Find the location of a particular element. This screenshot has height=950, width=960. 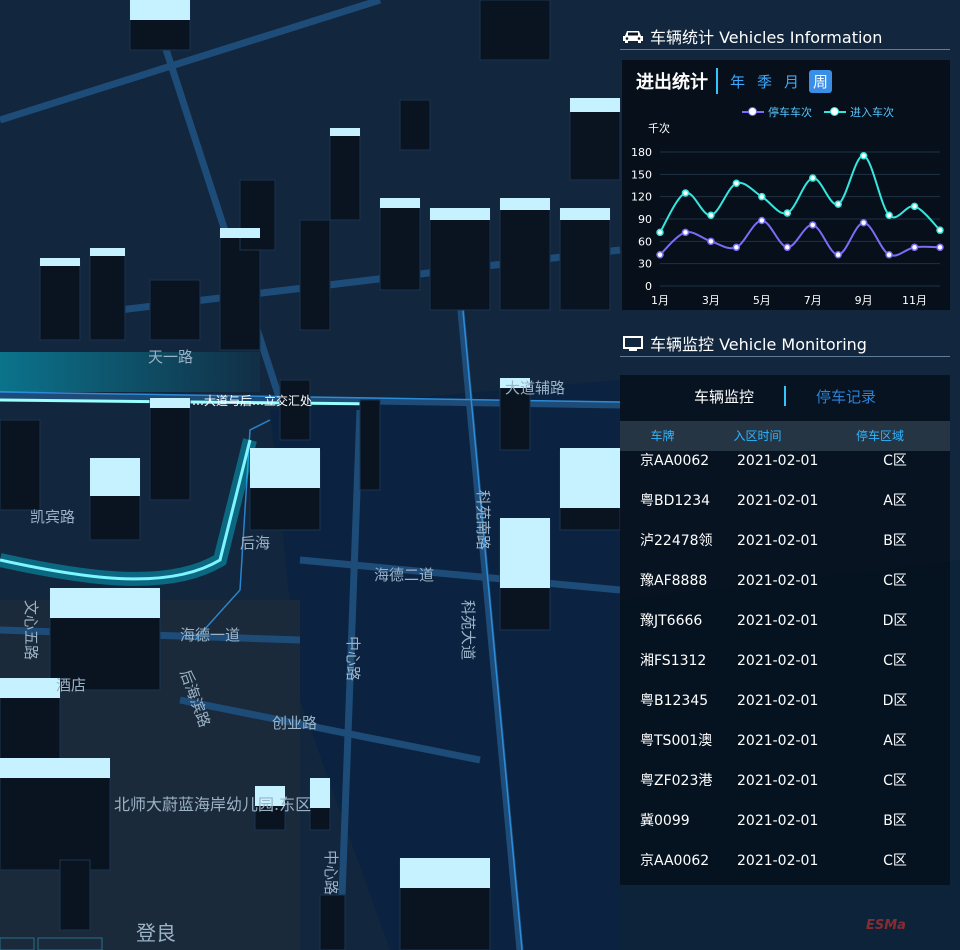

map-label: 科苑南路 is located at coordinates (483, 520).